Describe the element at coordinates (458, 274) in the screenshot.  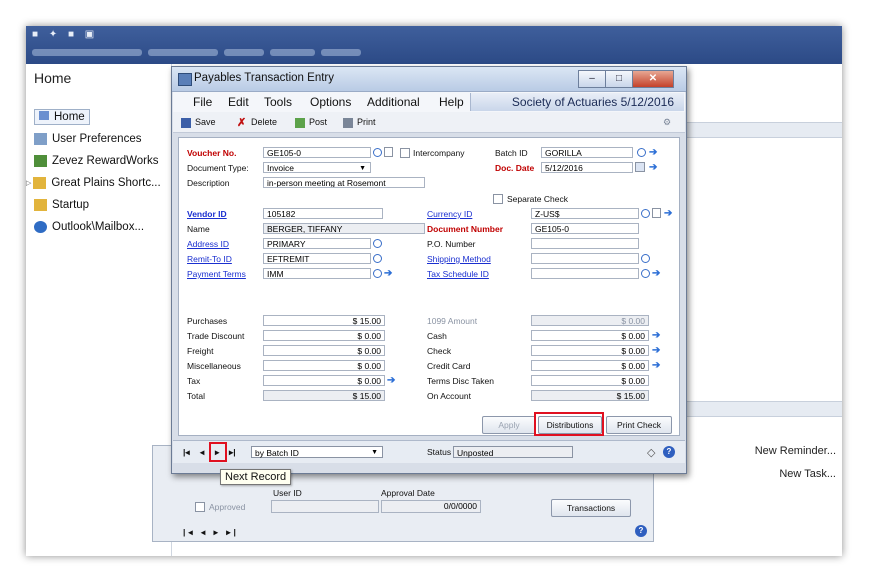
I see `tax-schedule-link: Tax Schedule ID` at that location.